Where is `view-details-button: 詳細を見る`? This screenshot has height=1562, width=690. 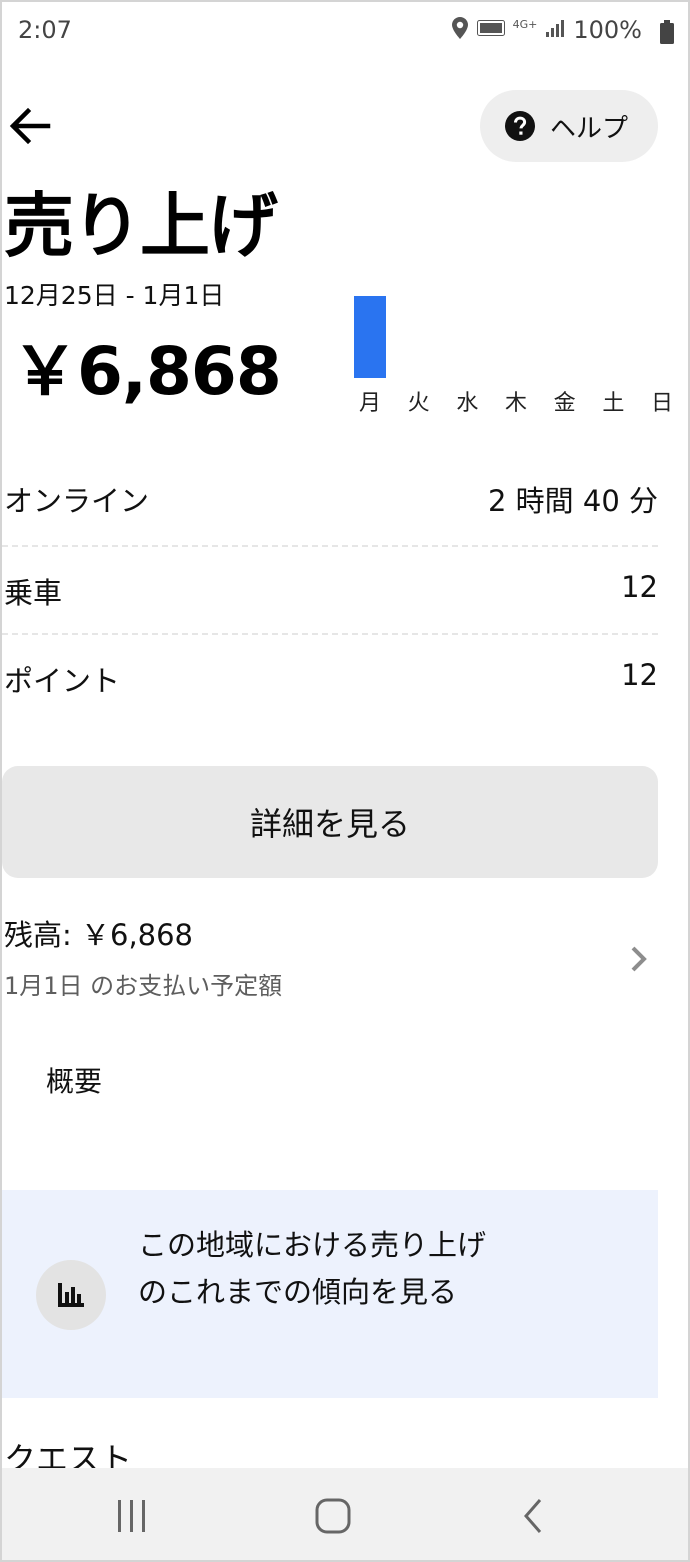 view-details-button: 詳細を見る is located at coordinates (330, 822).